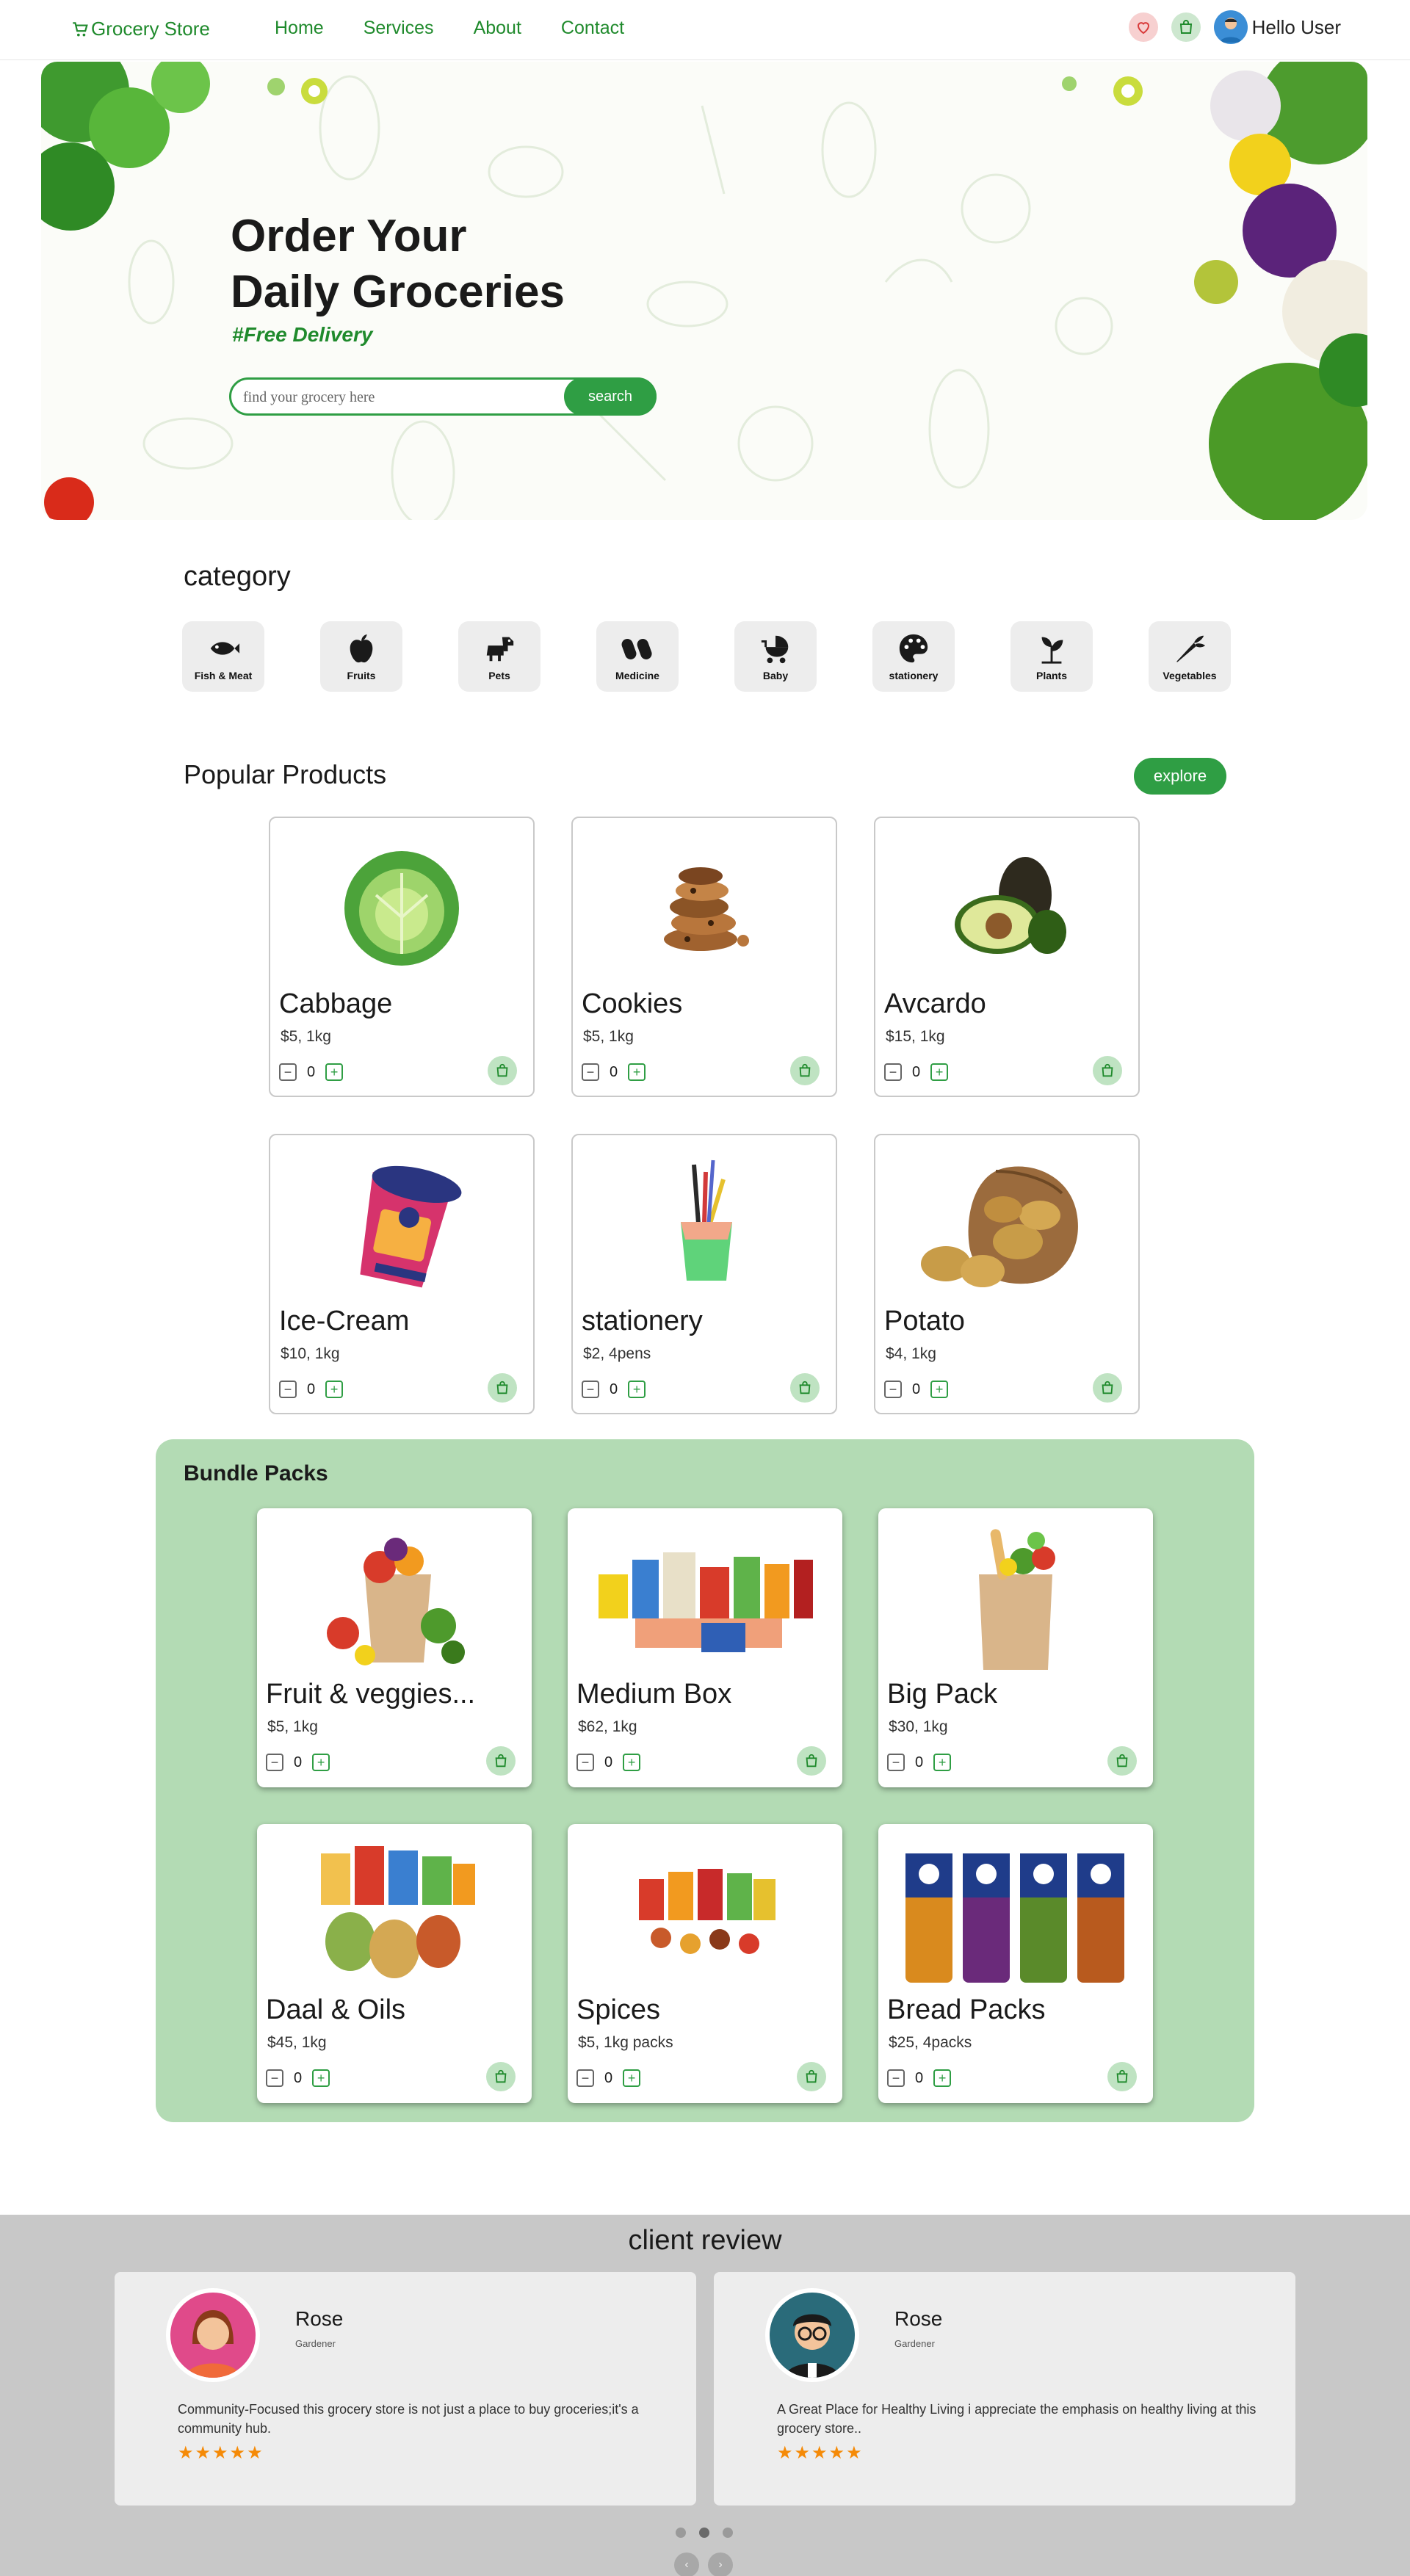 The width and height of the screenshot is (1410, 2576). I want to click on category-stationery: stationery, so click(913, 656).